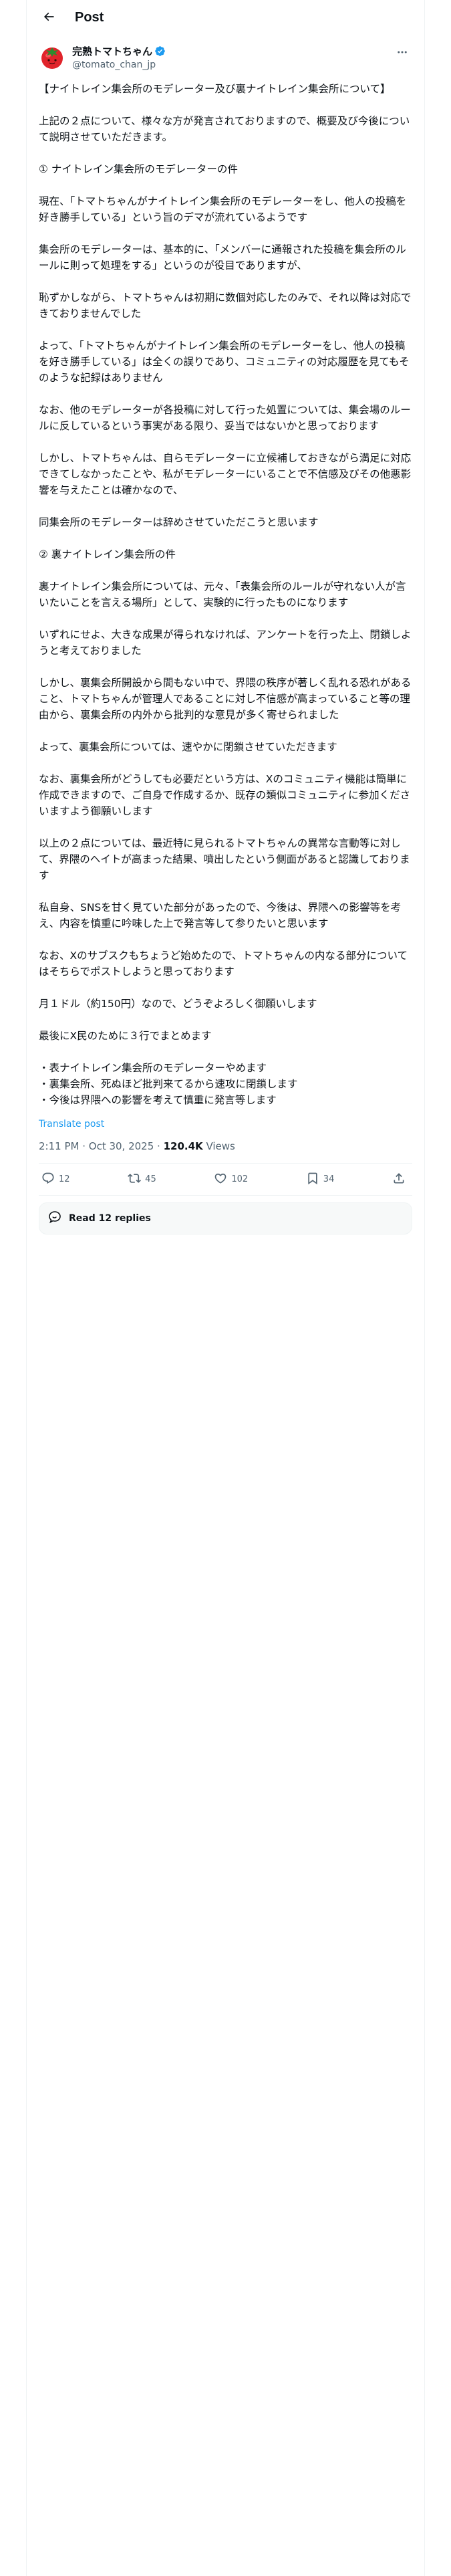 The image size is (451, 2576). I want to click on read-replies-button: Read 12 replies, so click(225, 1218).